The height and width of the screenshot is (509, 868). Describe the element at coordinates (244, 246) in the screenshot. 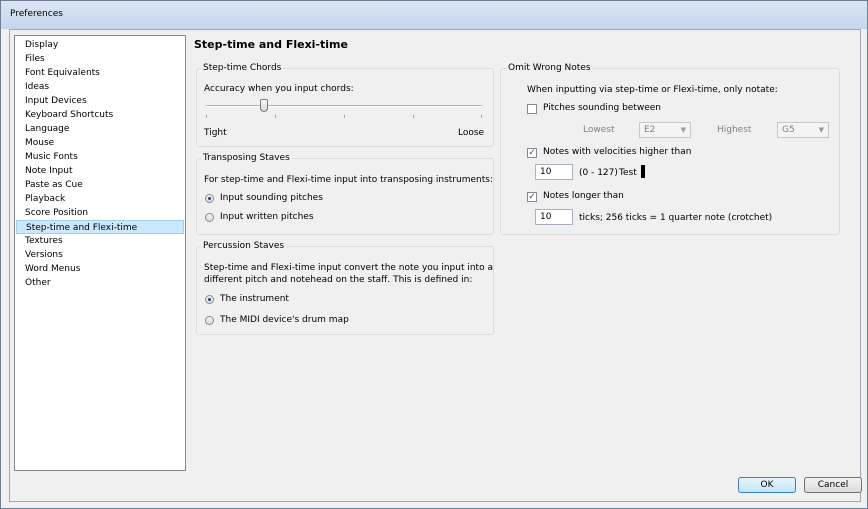

I see `percussion-staves-label: Percussion Staves` at that location.